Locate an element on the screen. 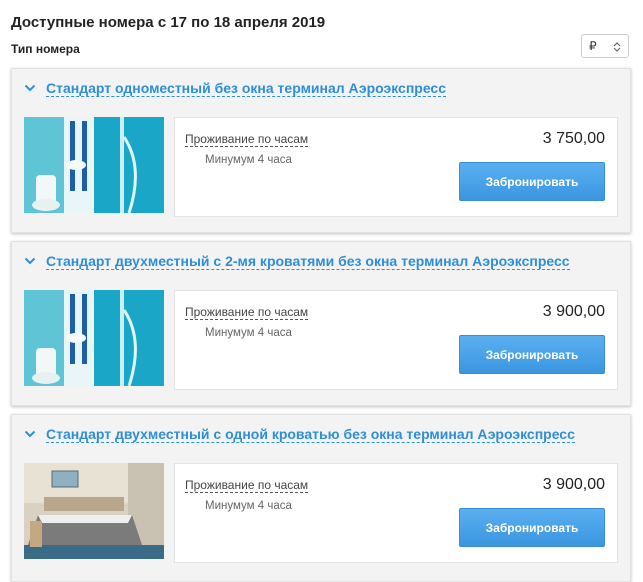 This screenshot has height=582, width=643. currency-value: ₽ is located at coordinates (593, 46).